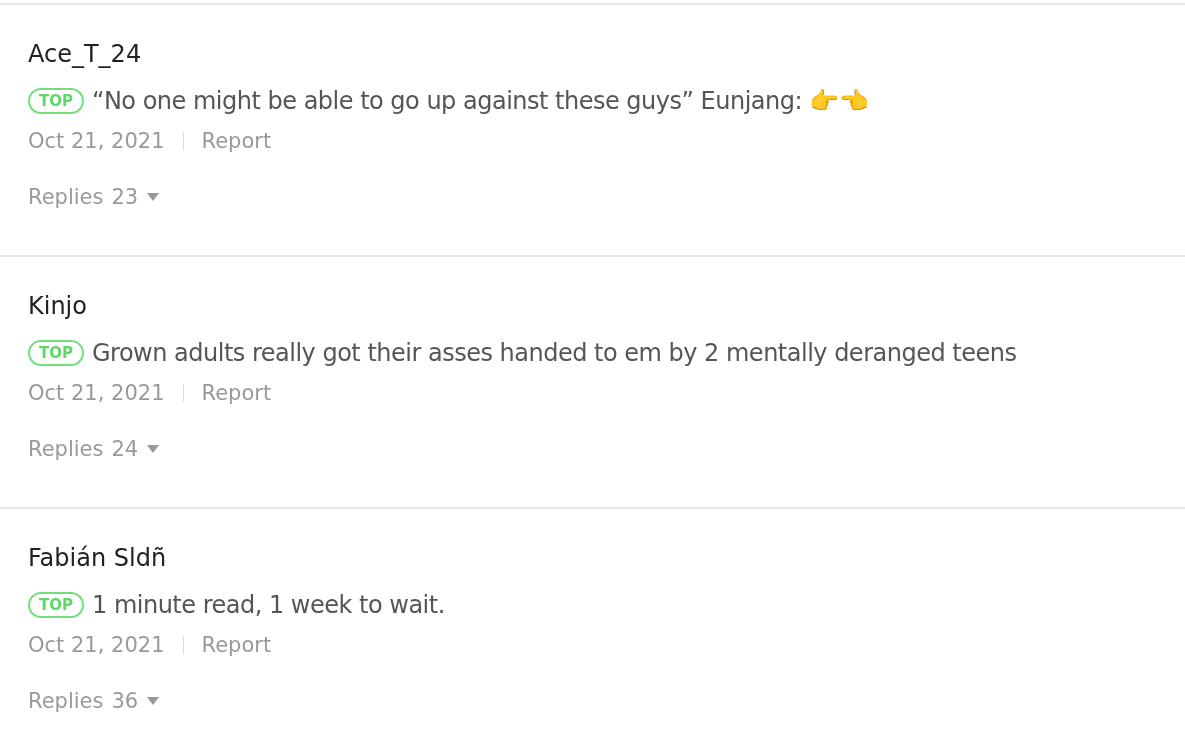 The image size is (1185, 740). What do you see at coordinates (94, 197) in the screenshot?
I see `replies-toggle: Replies 23` at bounding box center [94, 197].